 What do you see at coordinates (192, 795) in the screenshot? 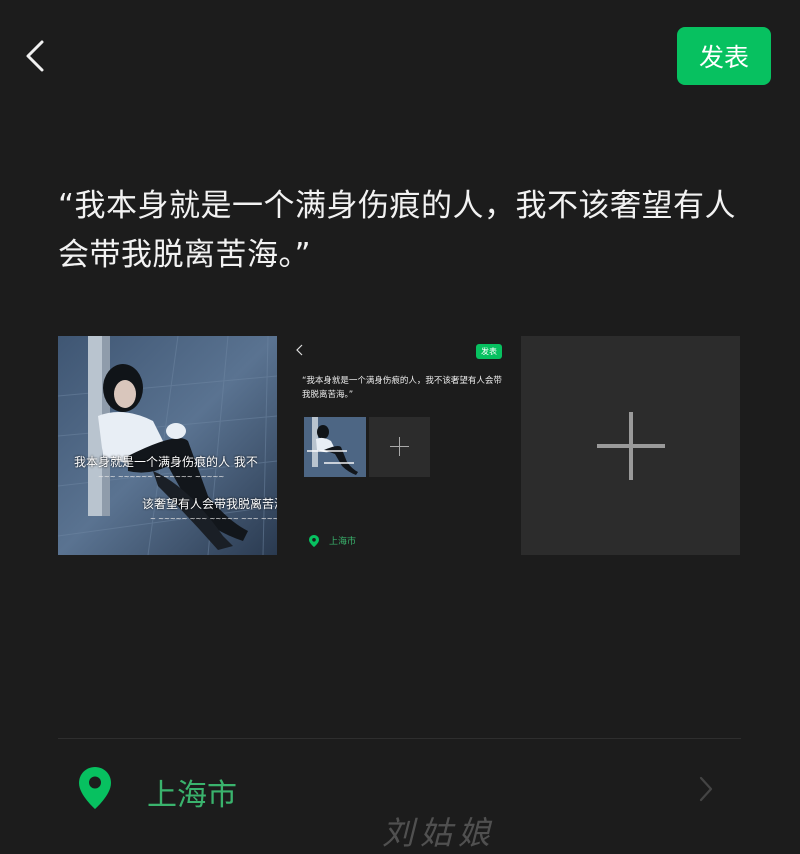
I see `location-label: 上海市` at bounding box center [192, 795].